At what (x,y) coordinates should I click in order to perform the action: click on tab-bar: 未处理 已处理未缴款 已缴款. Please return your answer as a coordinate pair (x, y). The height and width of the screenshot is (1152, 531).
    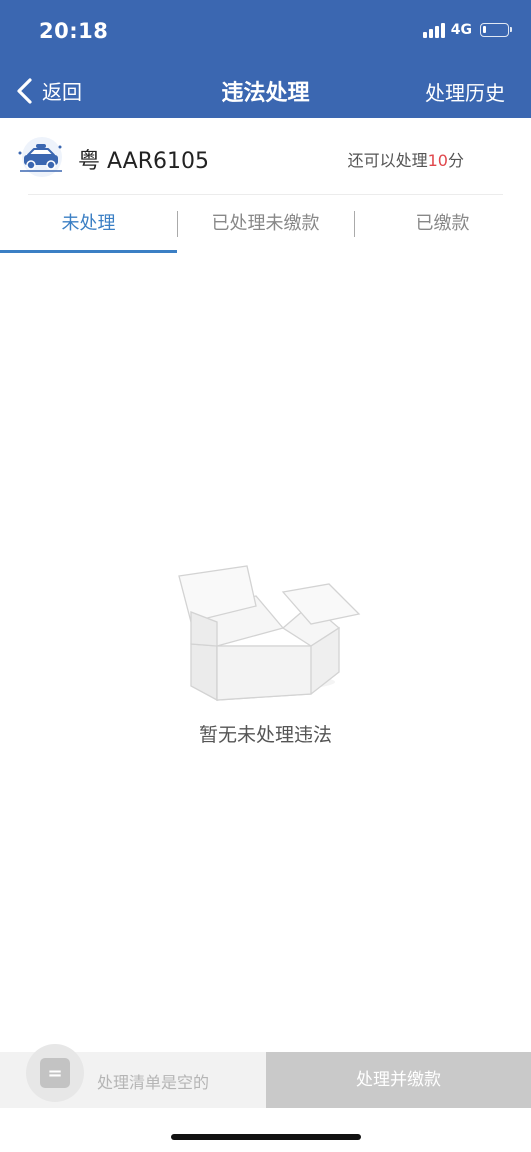
    Looking at the image, I should click on (265, 224).